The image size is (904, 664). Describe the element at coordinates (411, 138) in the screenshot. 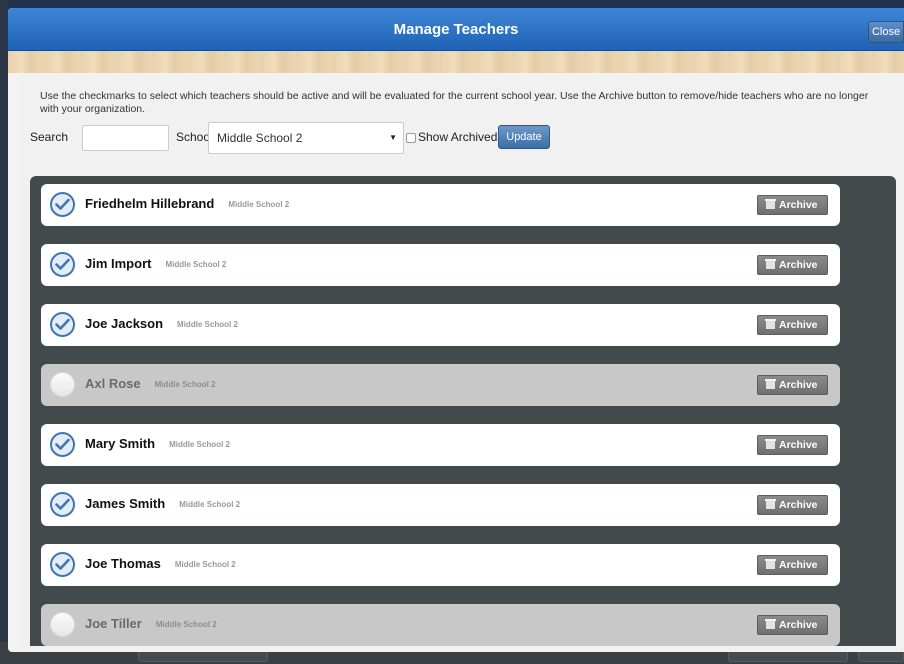

I see `show-archived-checkbox` at that location.